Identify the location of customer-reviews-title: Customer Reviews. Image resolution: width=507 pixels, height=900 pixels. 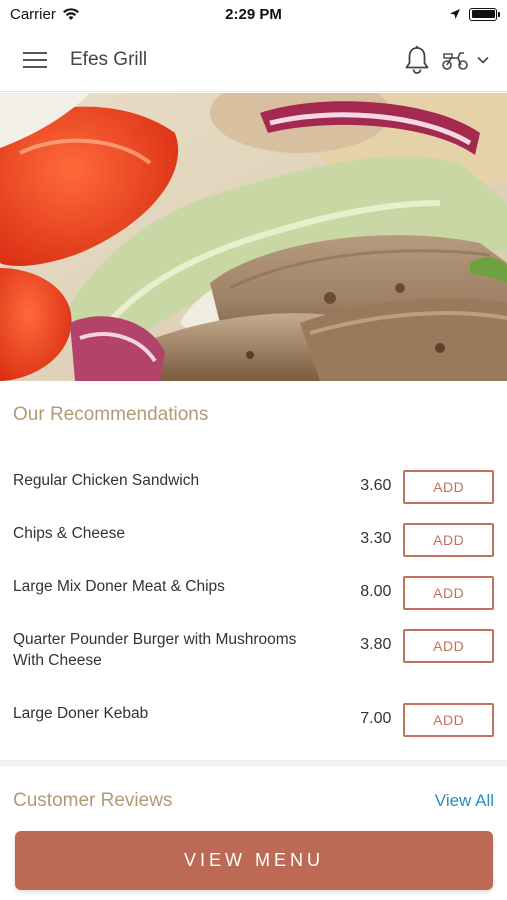
(93, 800).